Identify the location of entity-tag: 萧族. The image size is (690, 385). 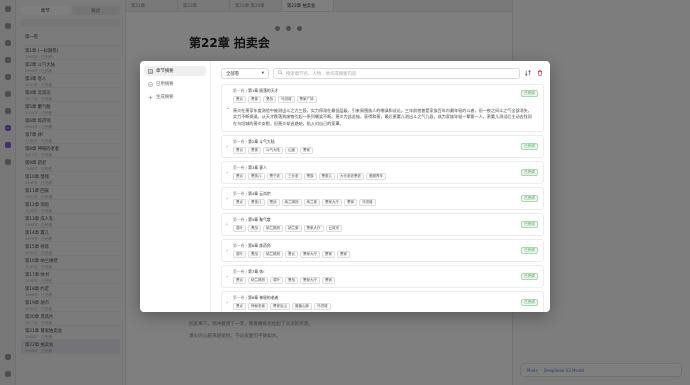
(310, 177).